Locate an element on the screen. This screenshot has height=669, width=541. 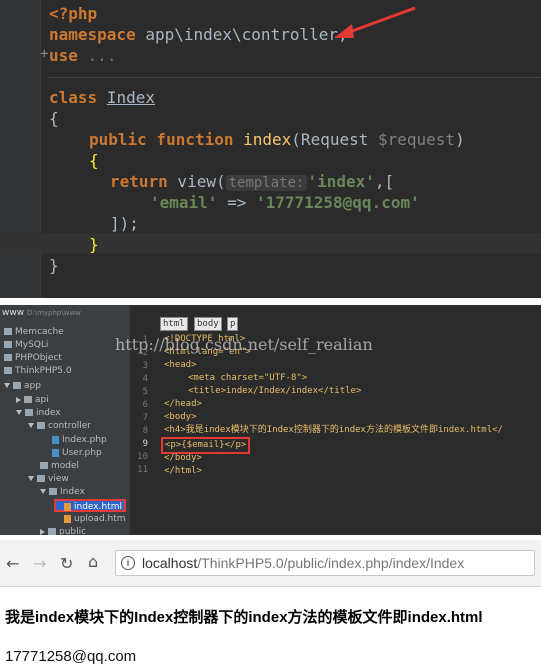
array-open: ,[ is located at coordinates (384, 181).